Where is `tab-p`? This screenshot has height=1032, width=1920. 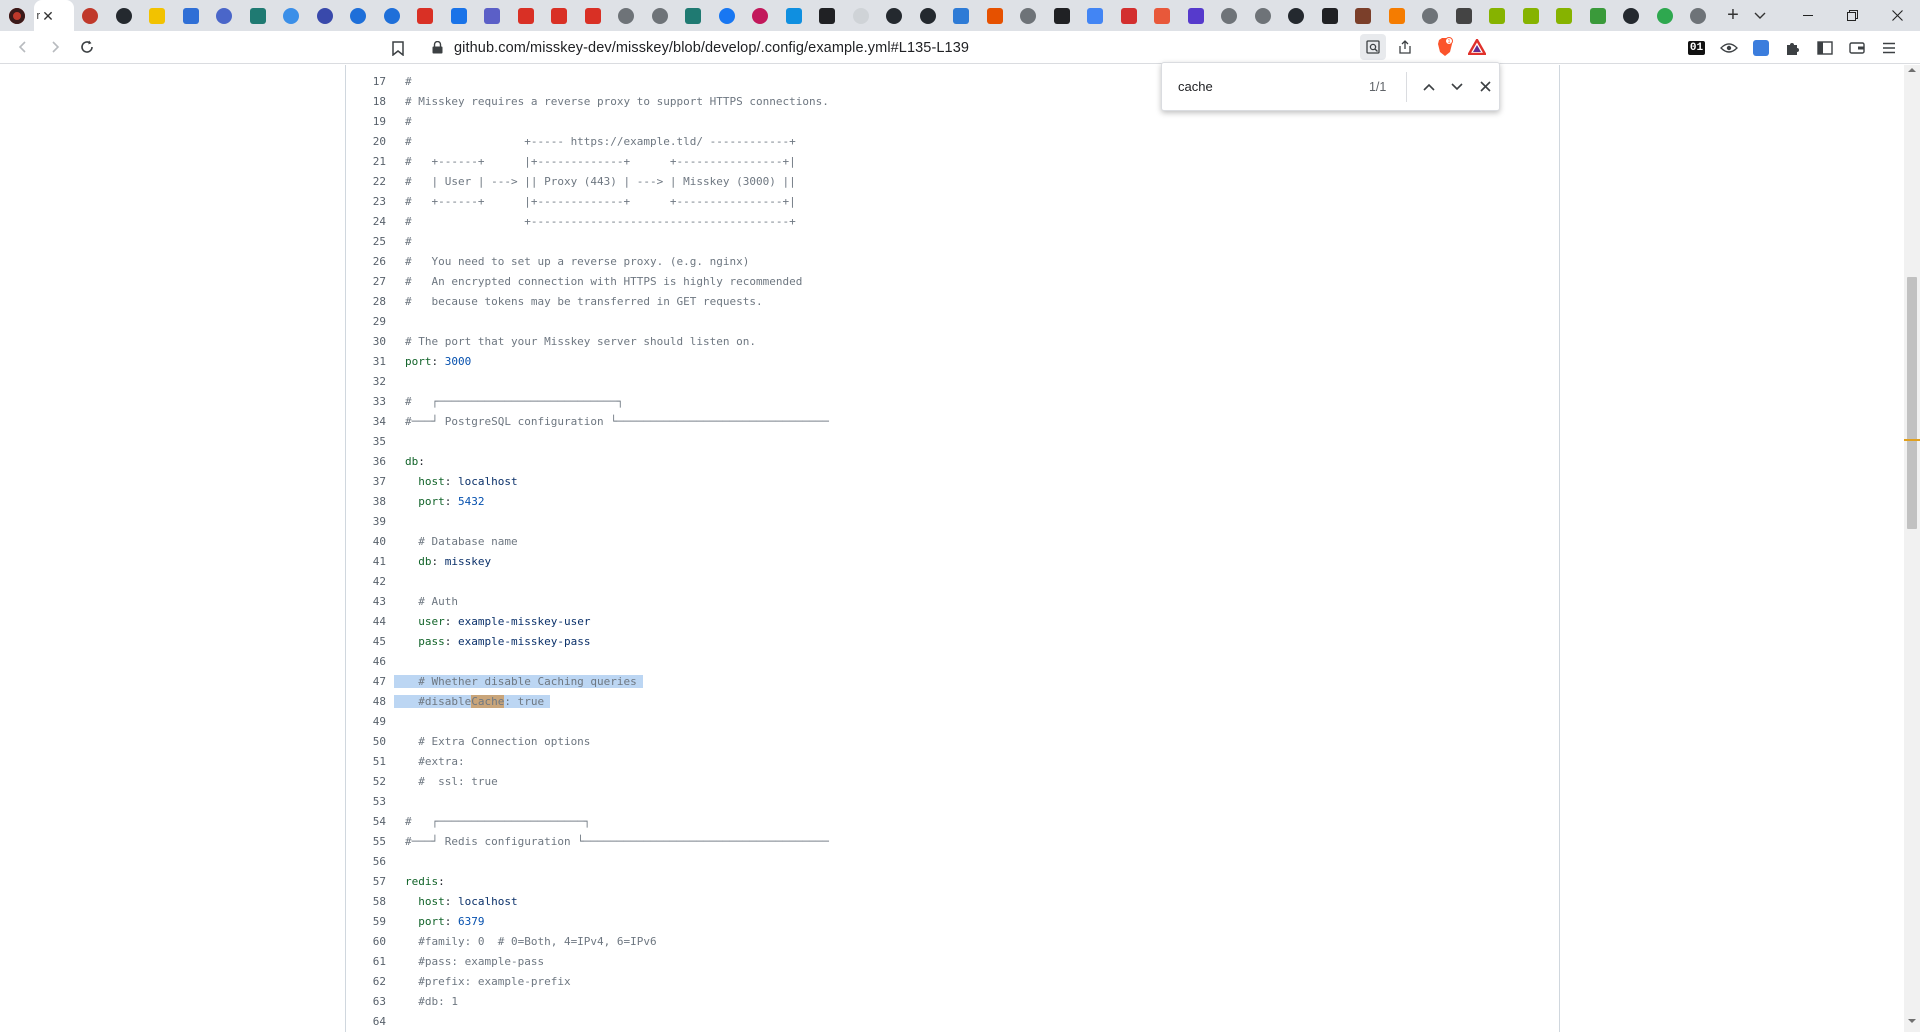 tab-p is located at coordinates (794, 15).